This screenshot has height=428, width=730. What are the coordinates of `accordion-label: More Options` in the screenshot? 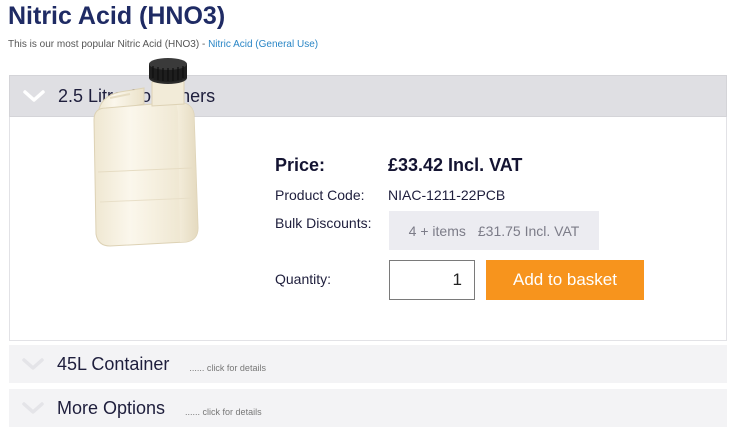 It's located at (111, 407).